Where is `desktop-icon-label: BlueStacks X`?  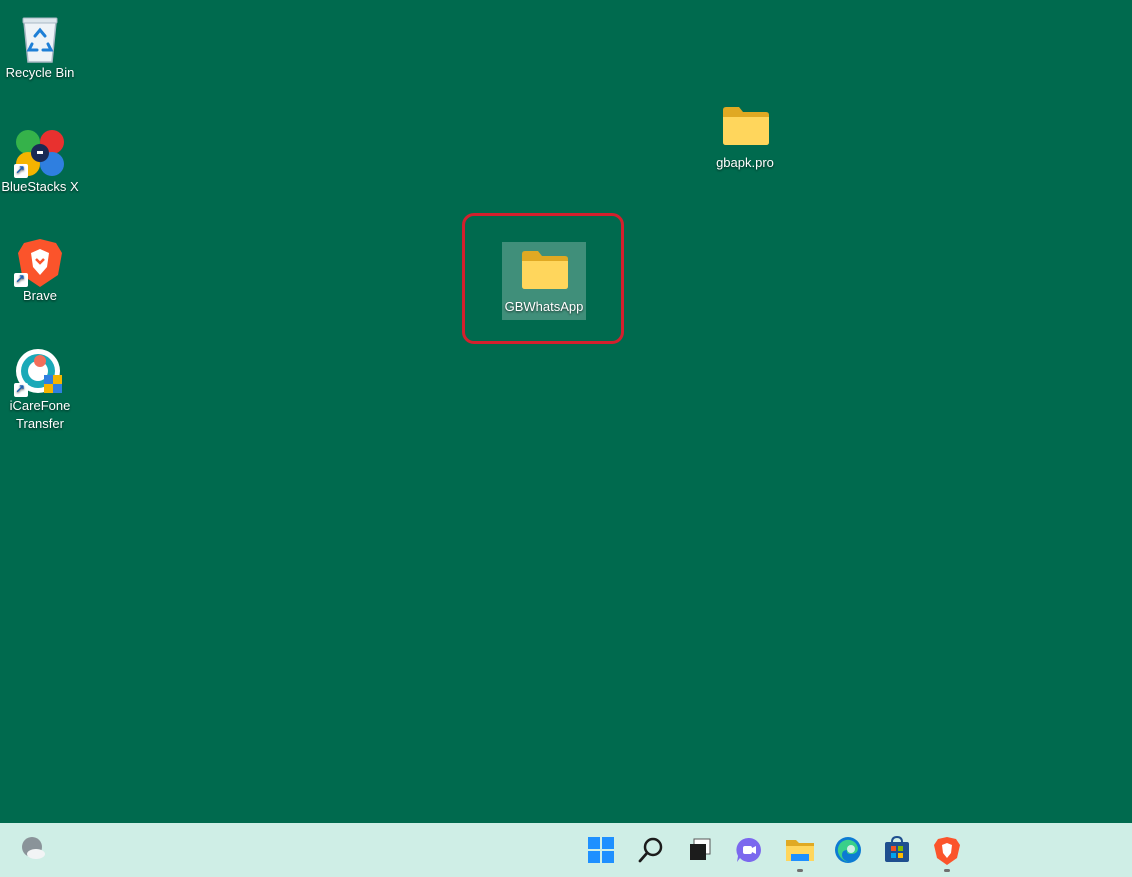
desktop-icon-label: BlueStacks X is located at coordinates (40, 186).